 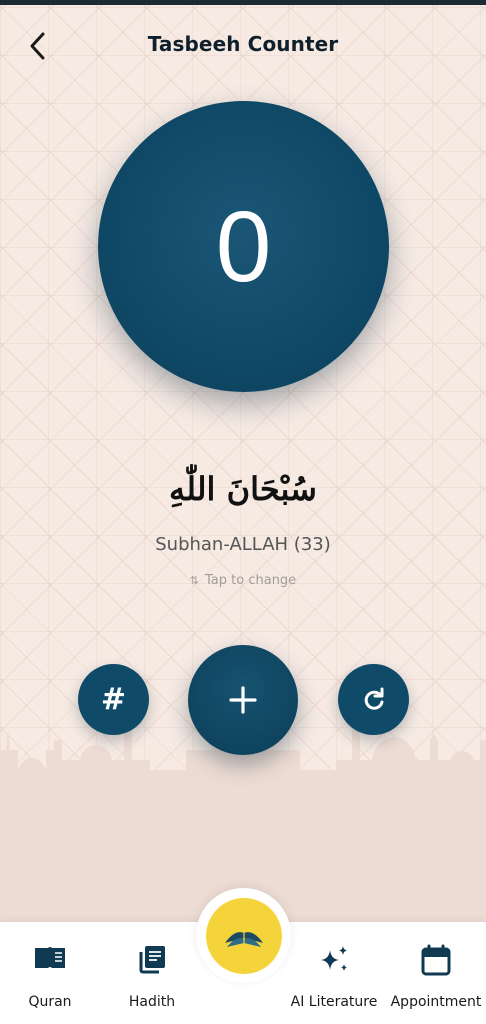 I want to click on sparkles-icon, so click(x=334, y=958).